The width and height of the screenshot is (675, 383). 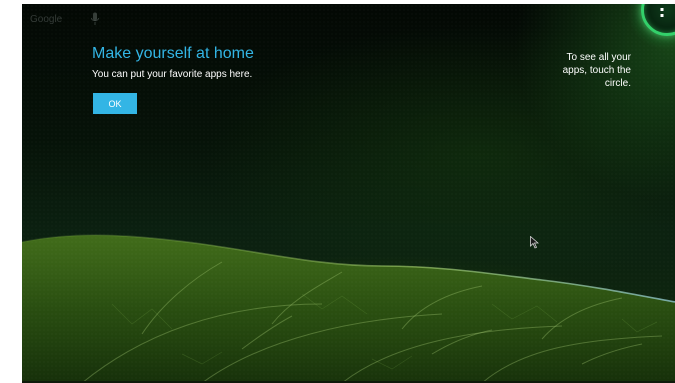 I want to click on ok-button: OK, so click(x=115, y=103).